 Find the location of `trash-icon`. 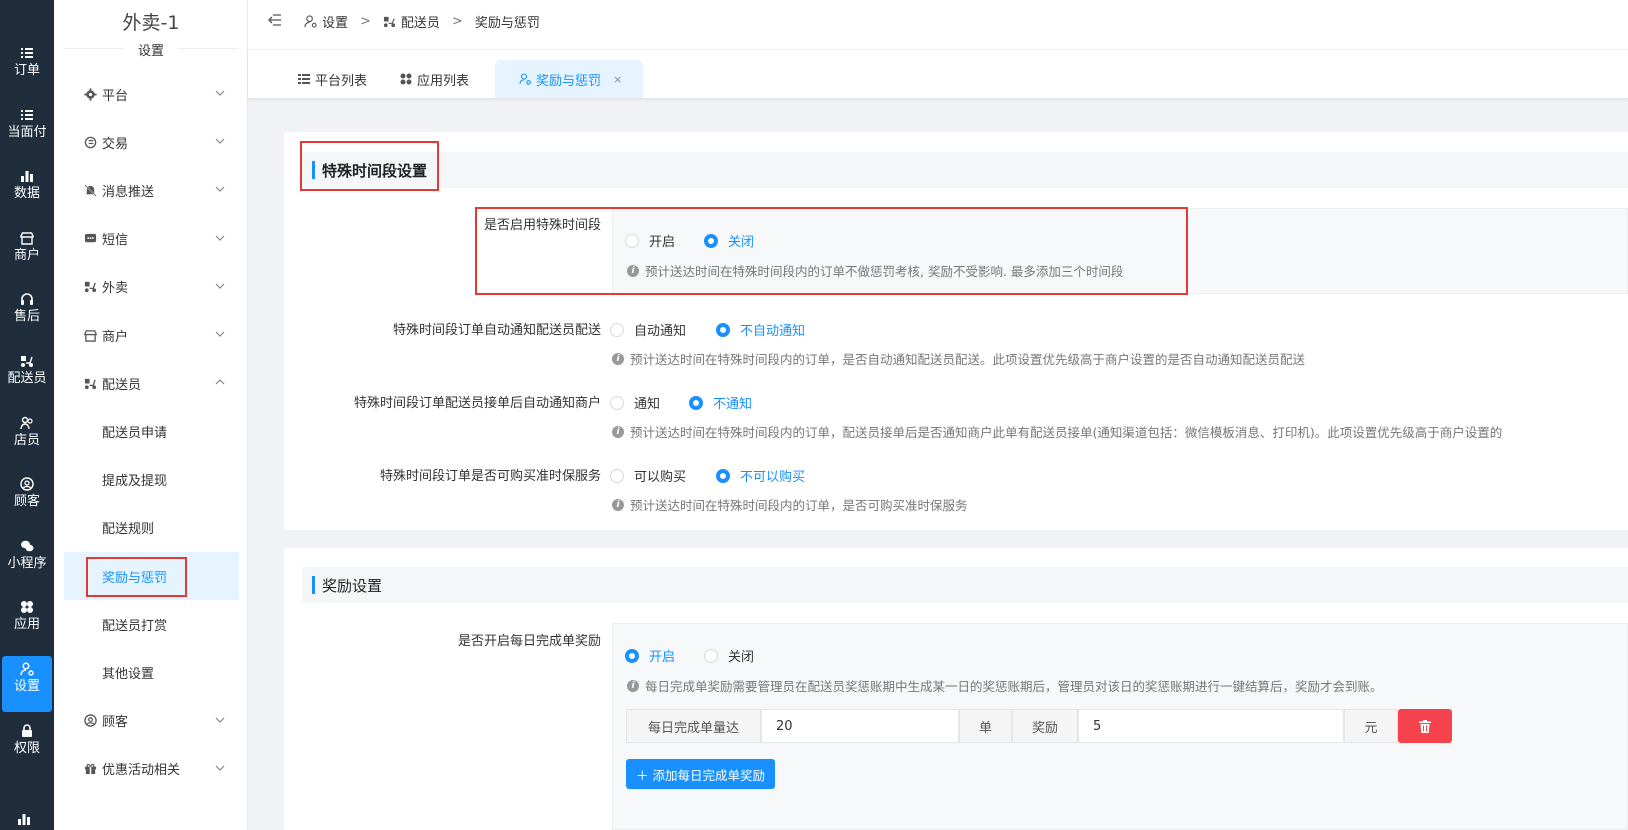

trash-icon is located at coordinates (1425, 726).